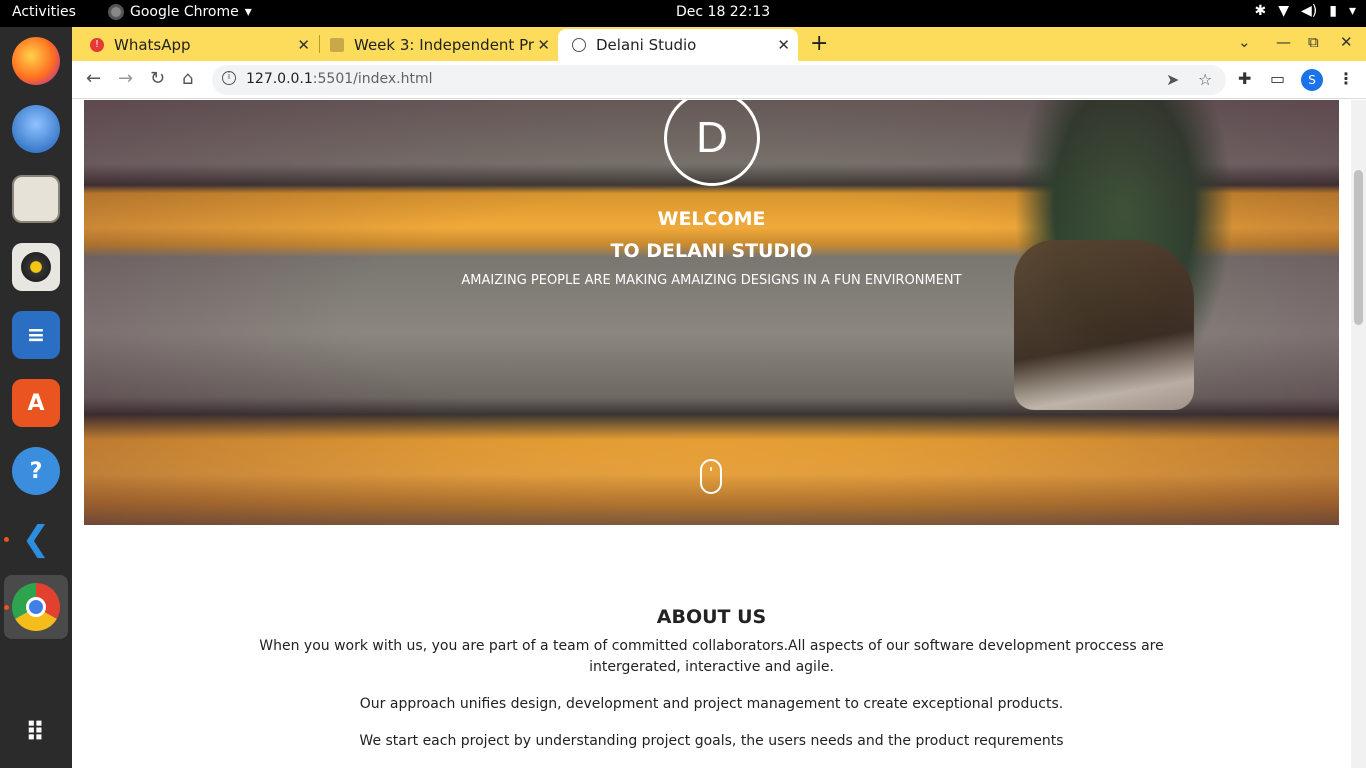 The width and height of the screenshot is (1366, 768). What do you see at coordinates (1172, 79) in the screenshot?
I see `send-icon: ➤` at bounding box center [1172, 79].